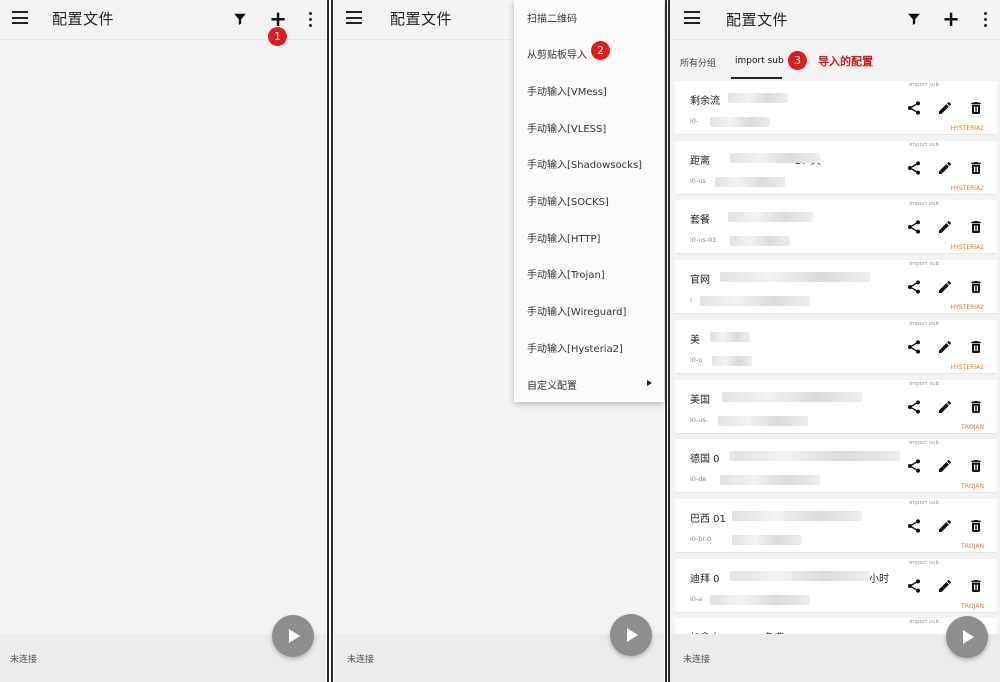 The image size is (1000, 682). I want to click on menu-item-wireguard: 手动输入[Wireguard], so click(576, 310).